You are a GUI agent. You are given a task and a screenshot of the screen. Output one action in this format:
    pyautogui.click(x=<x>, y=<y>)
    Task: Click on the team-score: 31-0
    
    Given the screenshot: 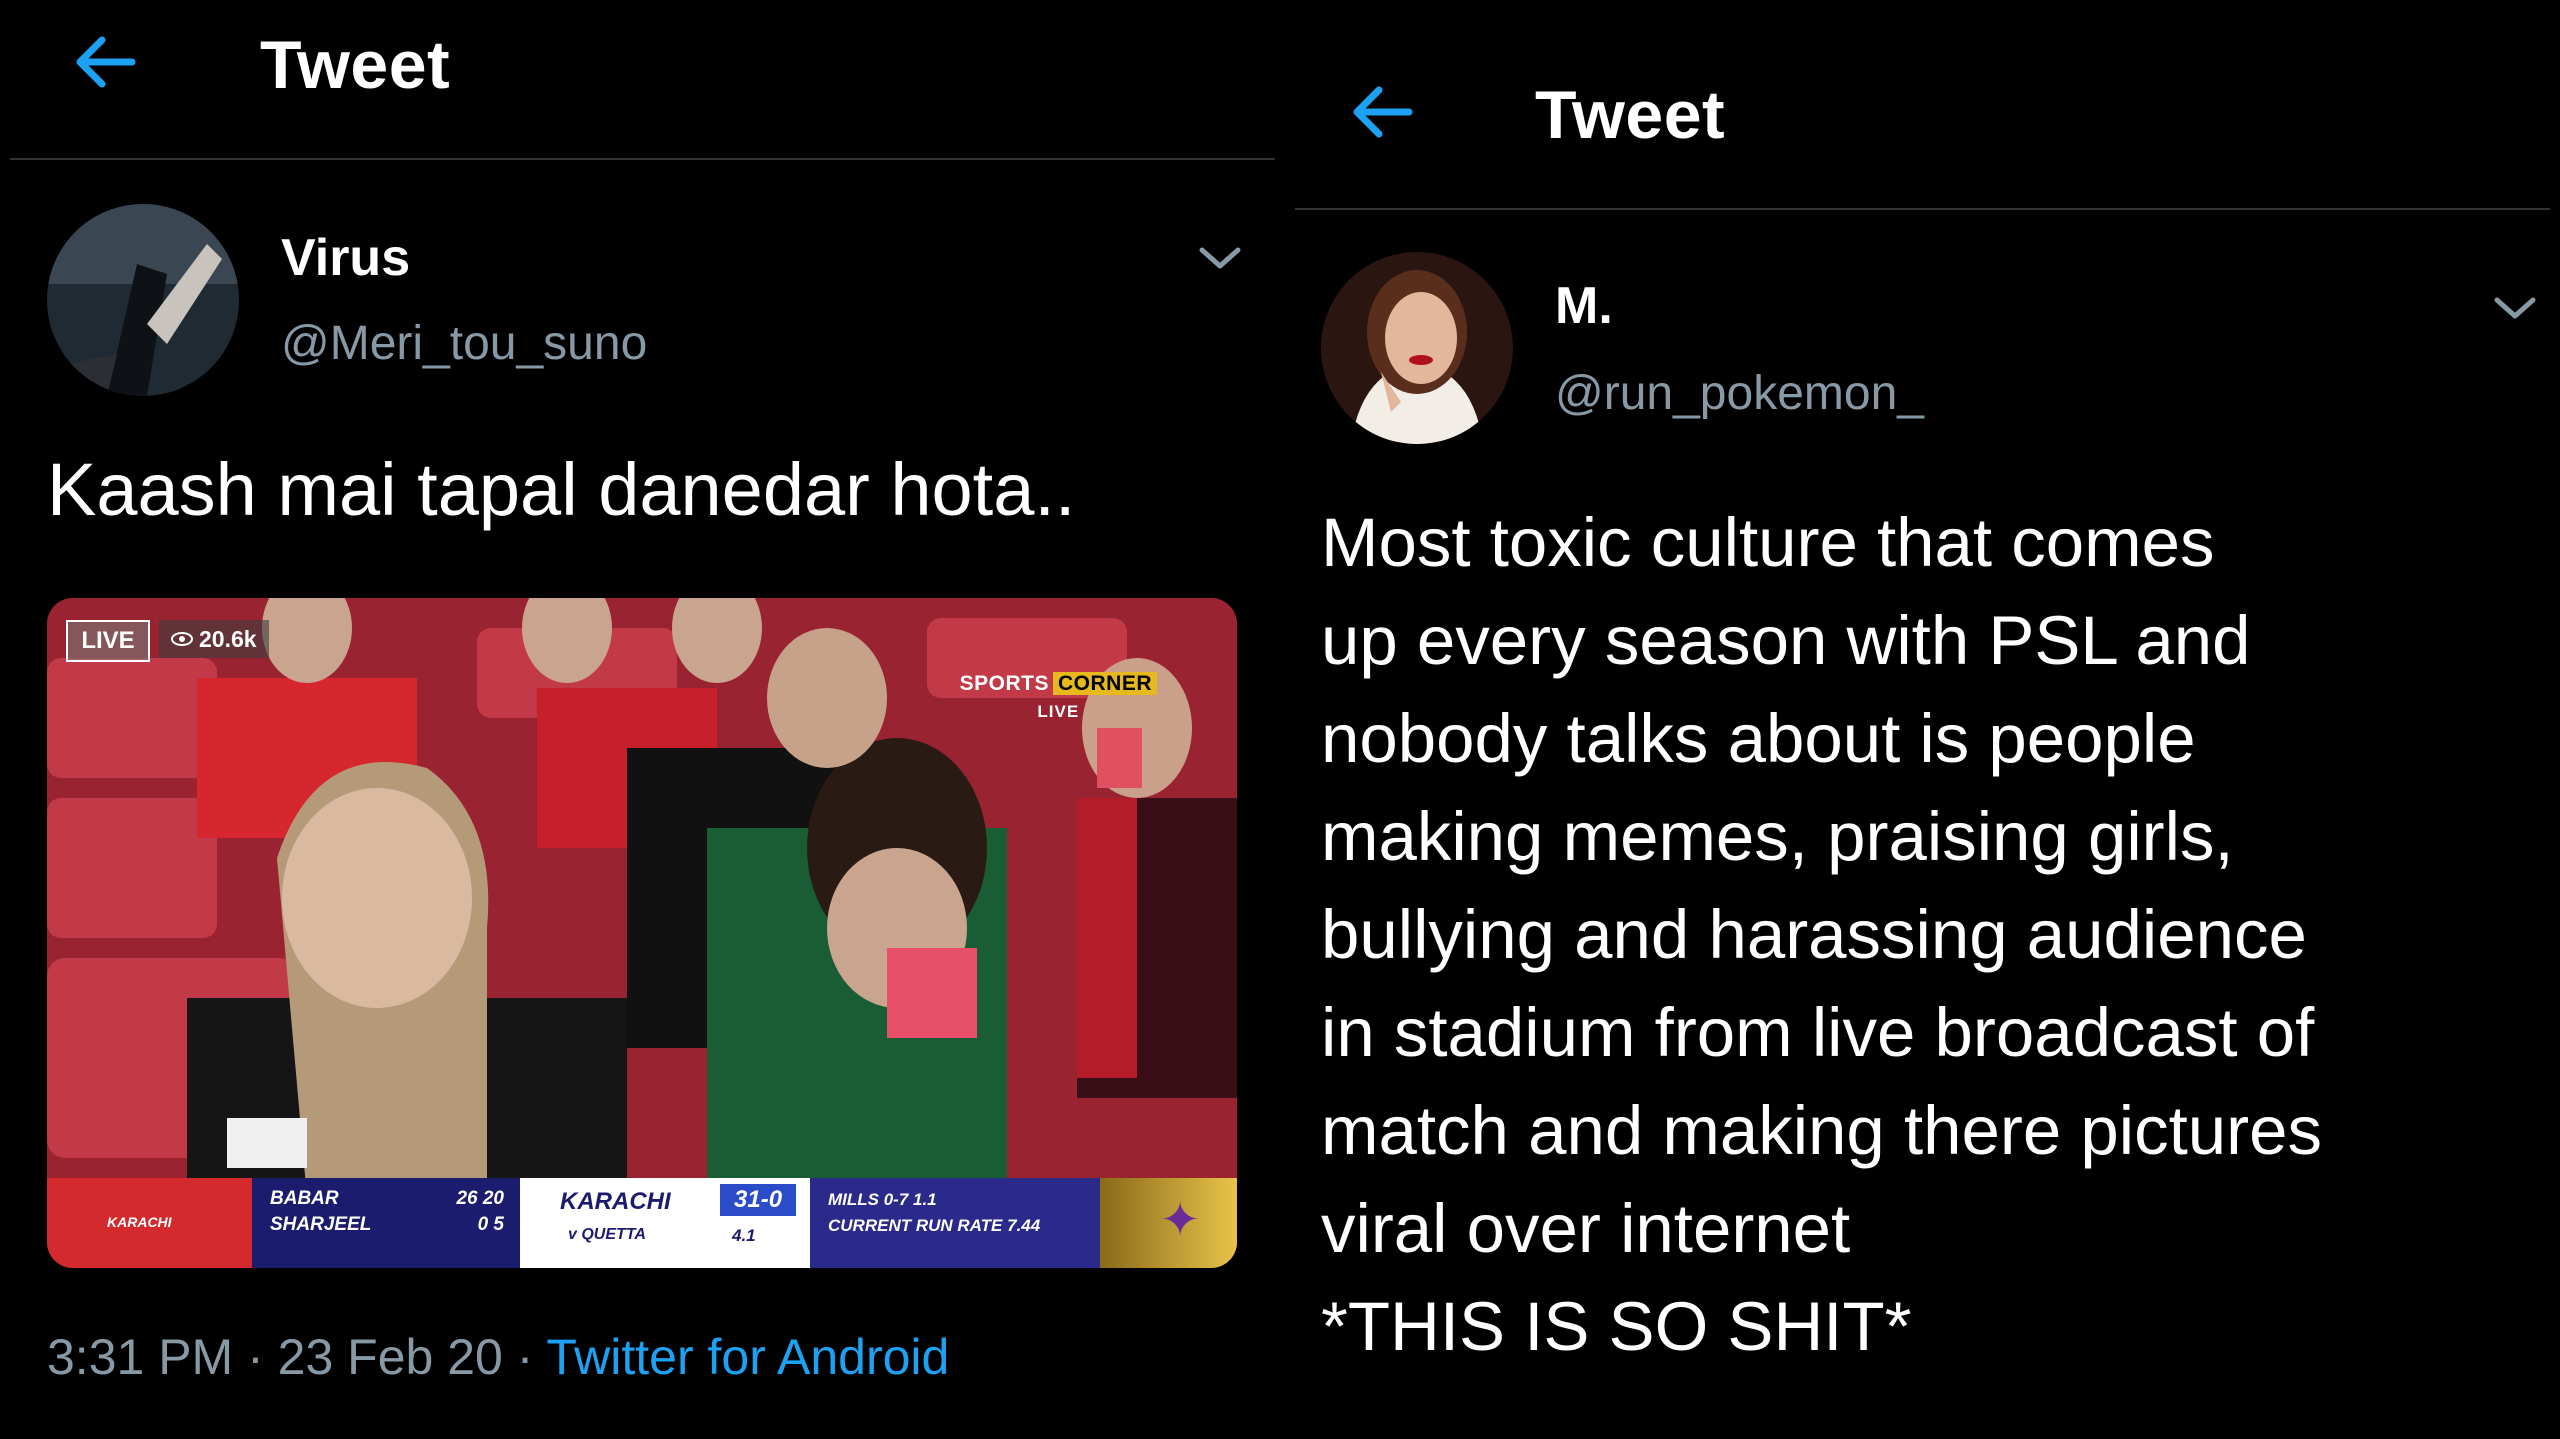 What is the action you would take?
    pyautogui.click(x=758, y=1200)
    